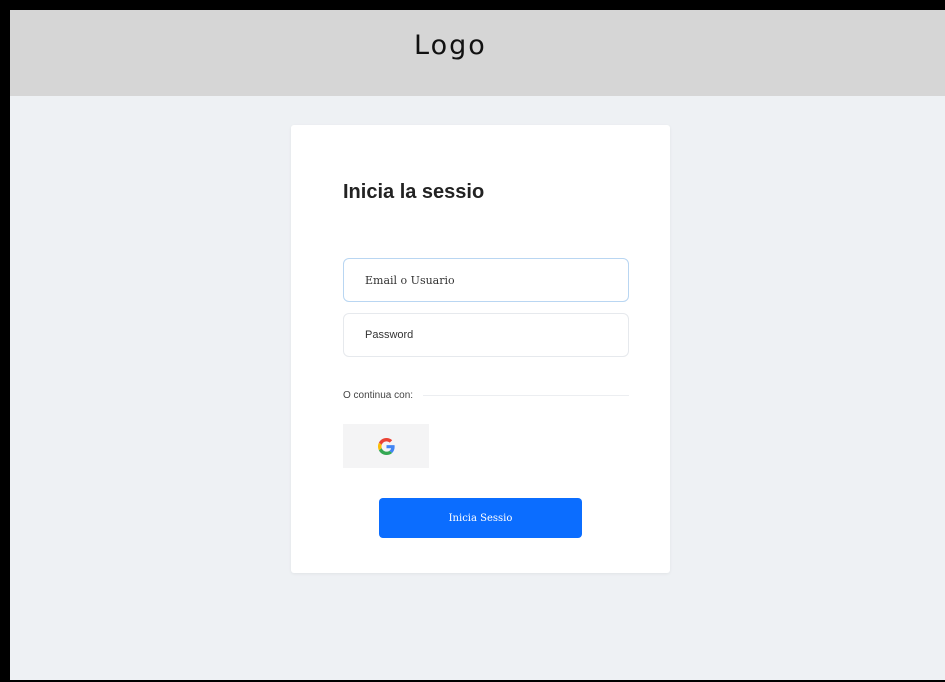 Image resolution: width=945 pixels, height=682 pixels. I want to click on header: Logo, so click(477, 53).